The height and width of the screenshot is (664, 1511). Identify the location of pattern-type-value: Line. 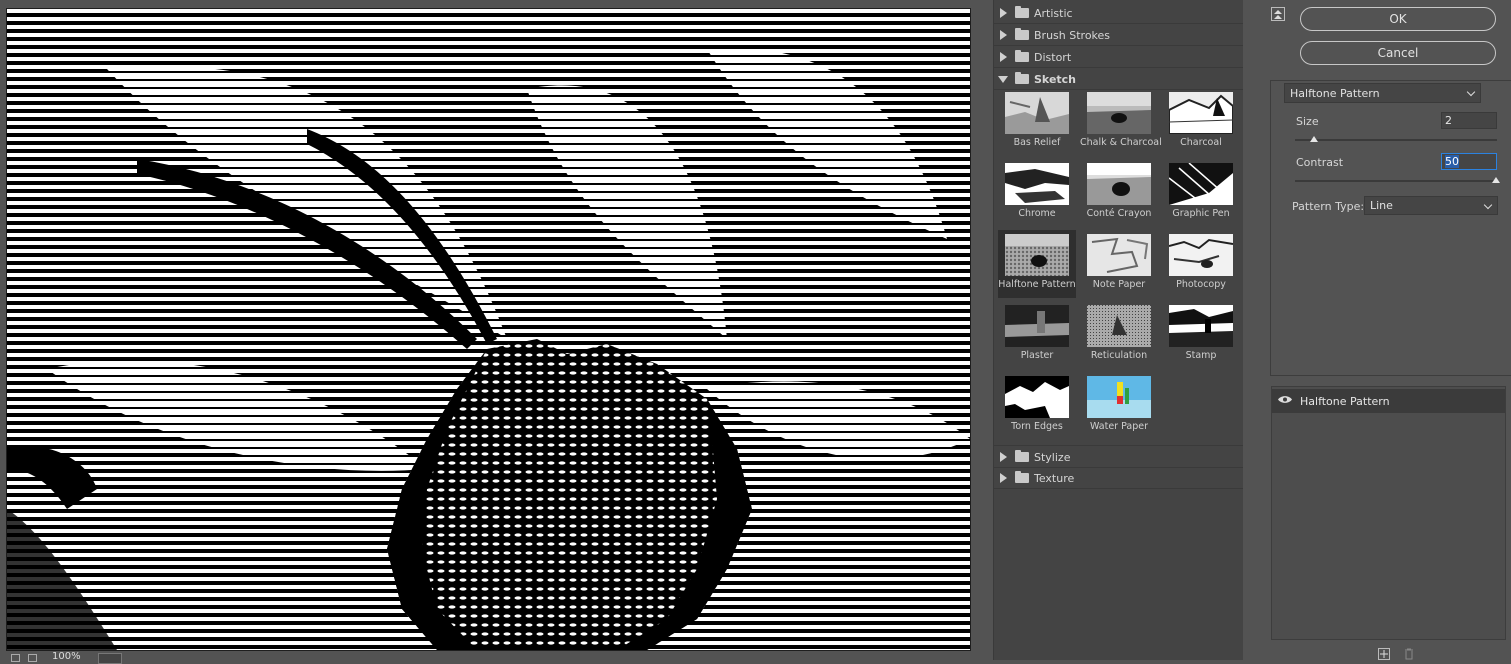
(1381, 205).